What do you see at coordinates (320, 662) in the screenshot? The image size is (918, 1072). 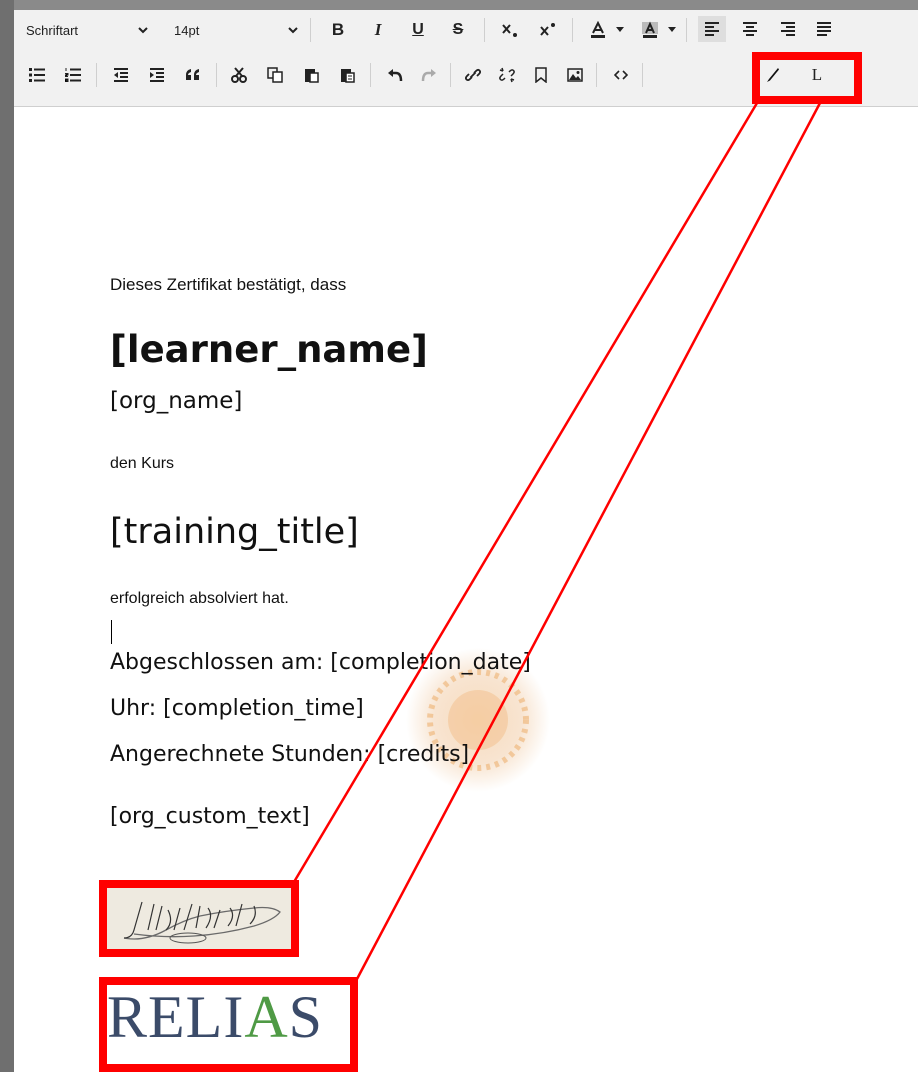 I see `completion-date-line: Abgeschlossen am: [completion_date]` at bounding box center [320, 662].